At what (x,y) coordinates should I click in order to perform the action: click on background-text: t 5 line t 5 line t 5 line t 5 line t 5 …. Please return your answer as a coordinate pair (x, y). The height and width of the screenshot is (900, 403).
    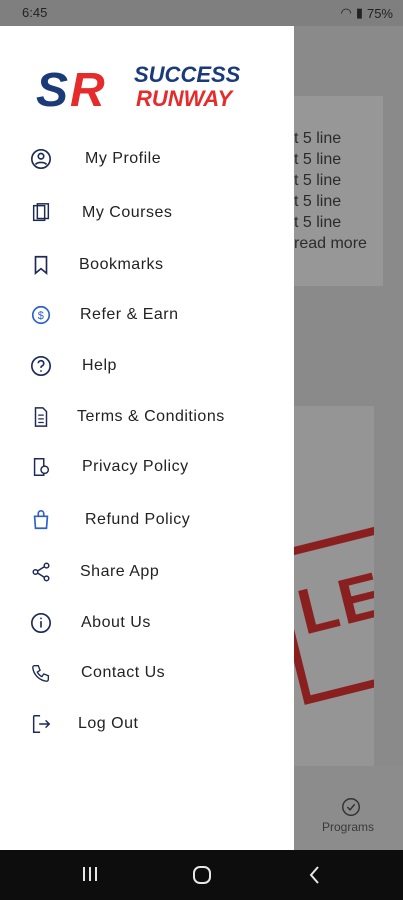
    Looking at the image, I should click on (330, 191).